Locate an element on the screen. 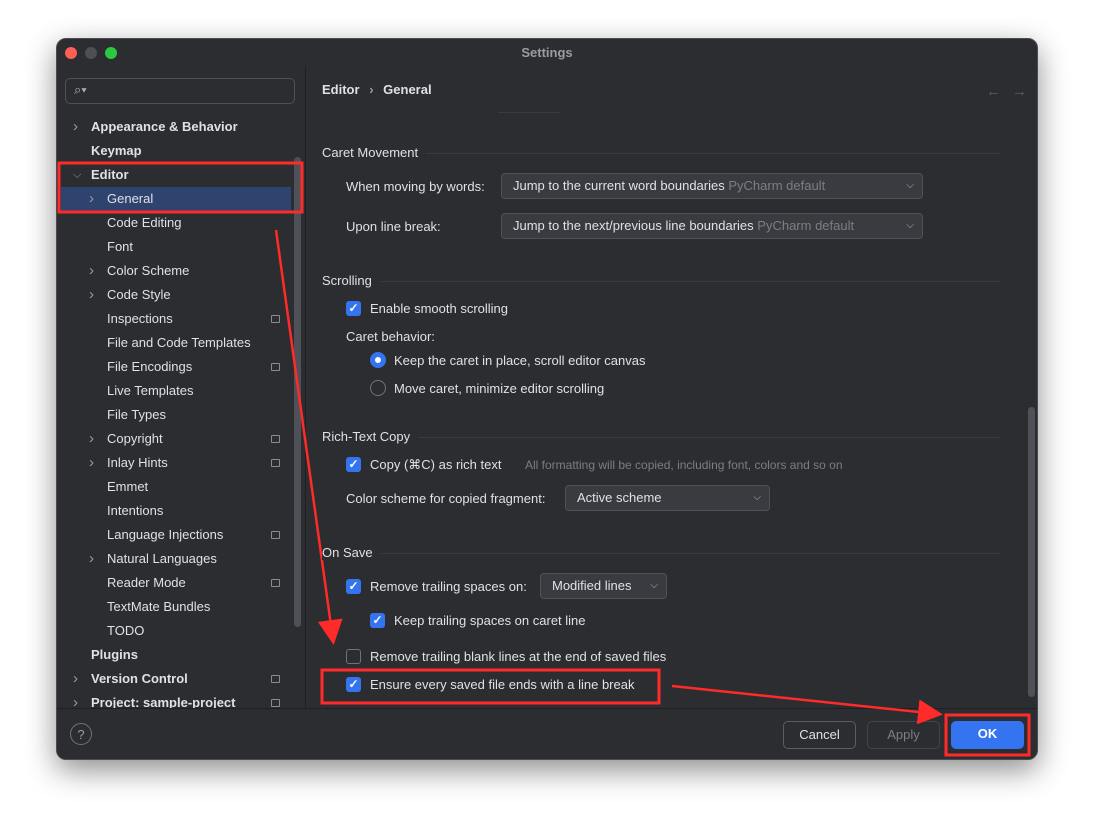 The height and width of the screenshot is (834, 1094). rich-copy-label: Copy (⌘C) as rich text is located at coordinates (436, 464).